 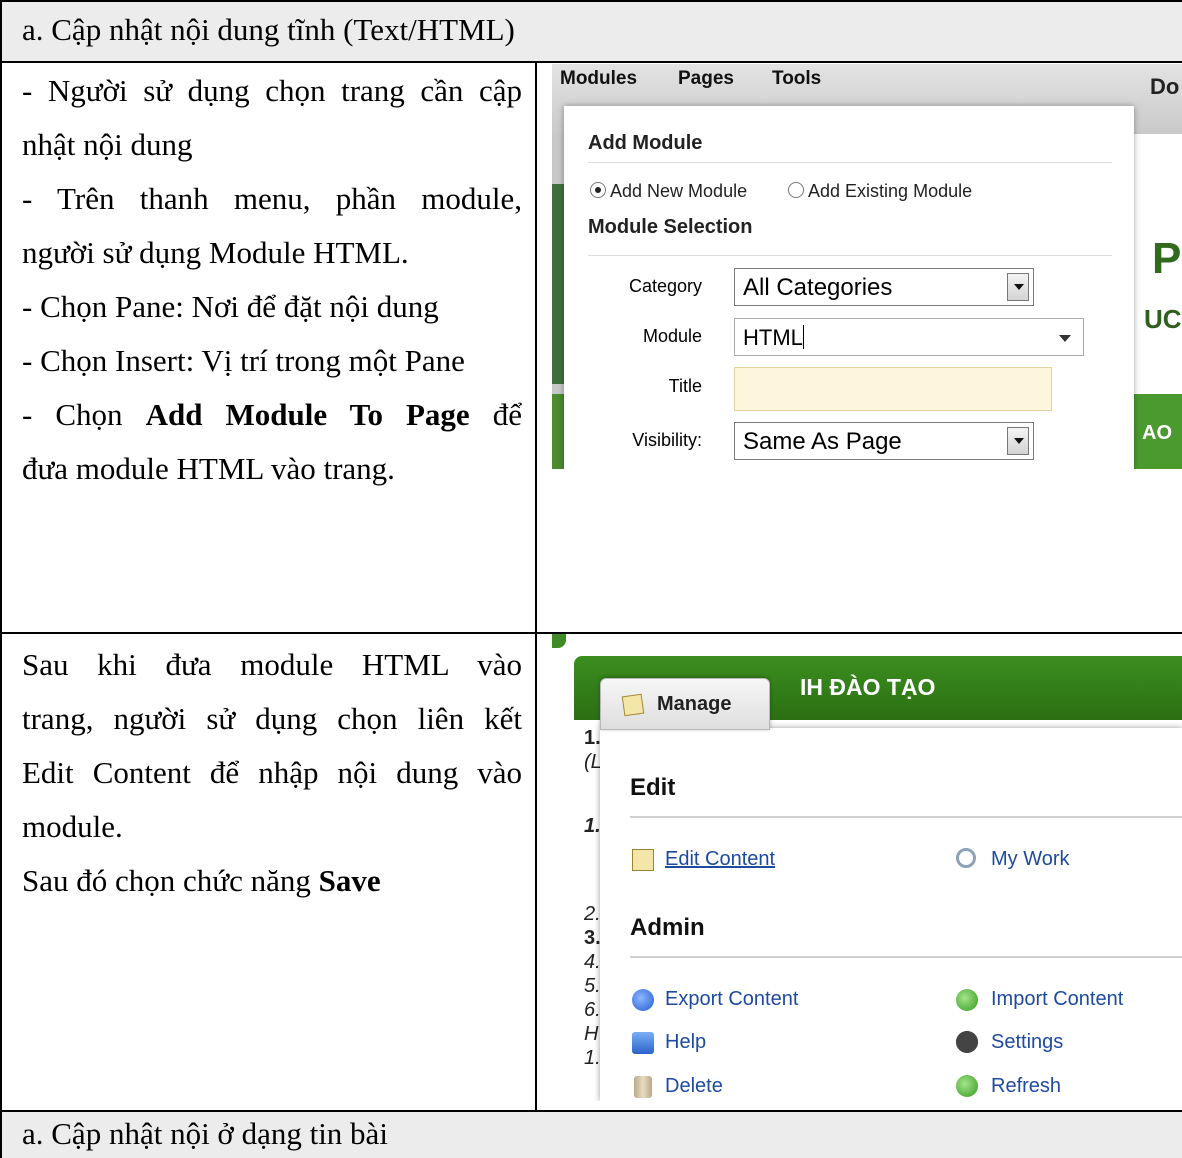 I want to click on radio-label: Add Existing Module, so click(x=890, y=191).